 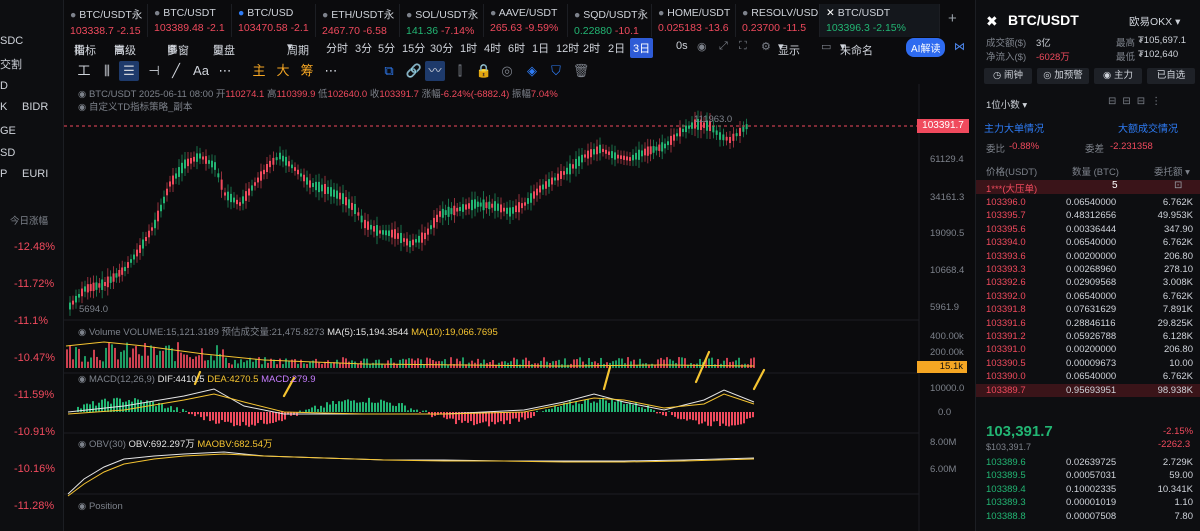 What do you see at coordinates (337, 48) in the screenshot?
I see `interval-item: 分时` at bounding box center [337, 48].